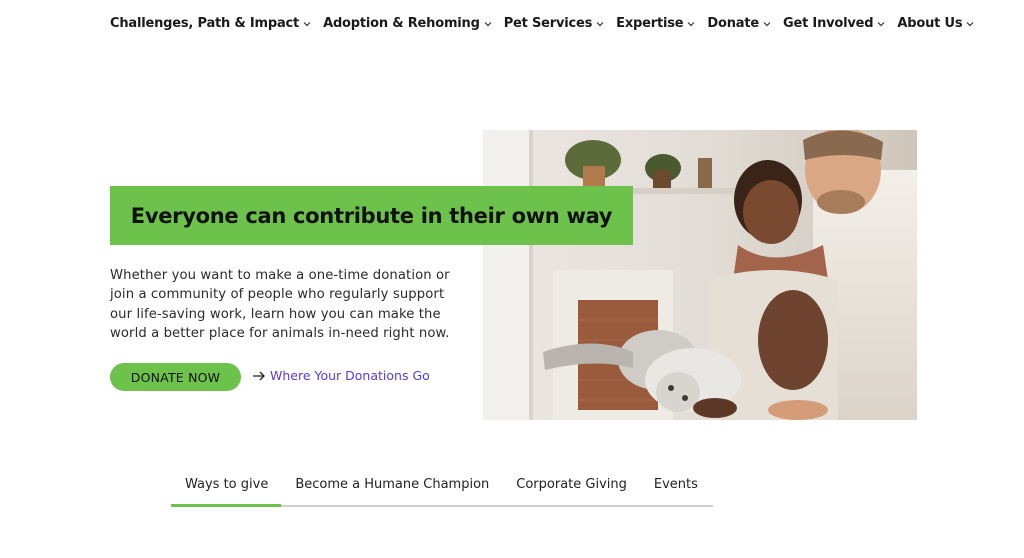 This screenshot has width=1024, height=558. Describe the element at coordinates (175, 377) in the screenshot. I see `donate-now-button: DONATE NOW` at that location.